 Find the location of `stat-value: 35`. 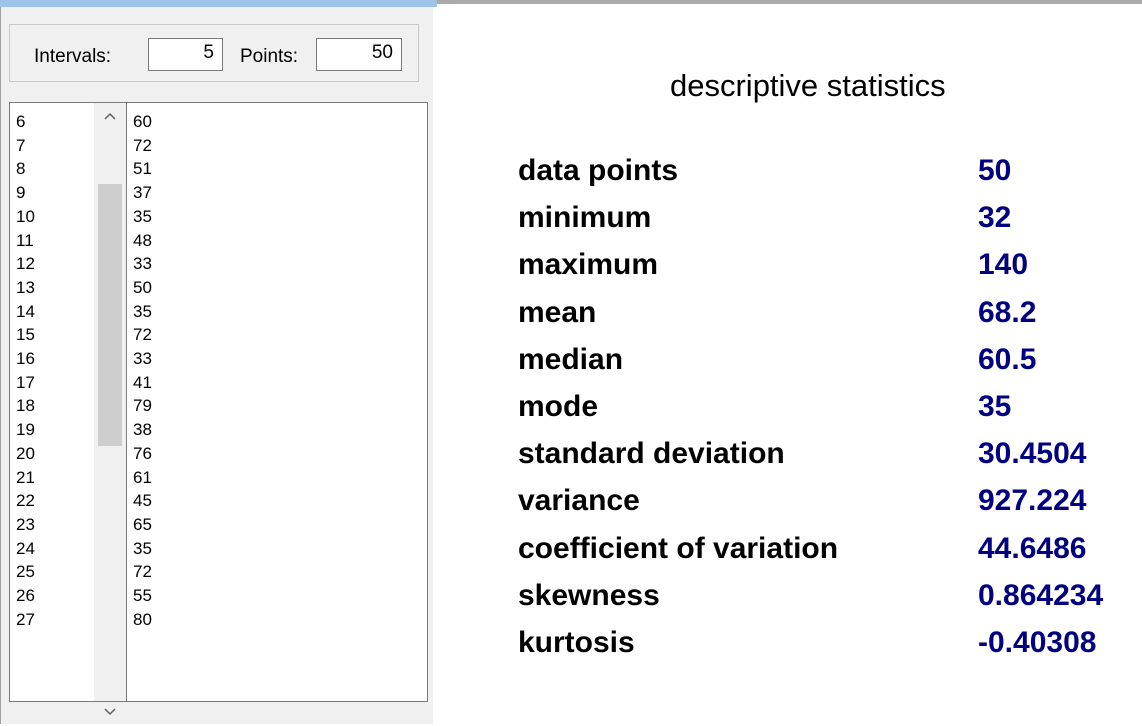

stat-value: 35 is located at coordinates (995, 406).